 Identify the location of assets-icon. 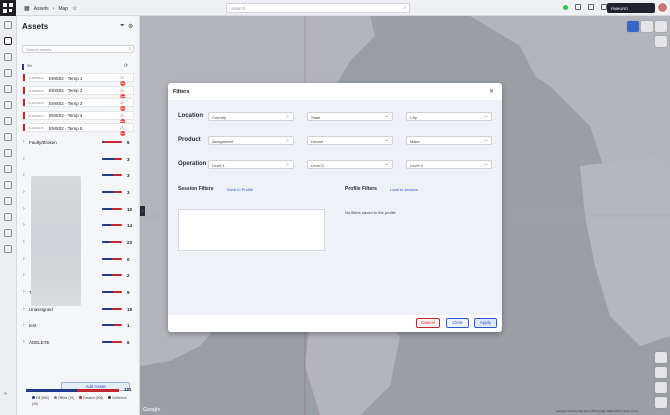
(8, 41).